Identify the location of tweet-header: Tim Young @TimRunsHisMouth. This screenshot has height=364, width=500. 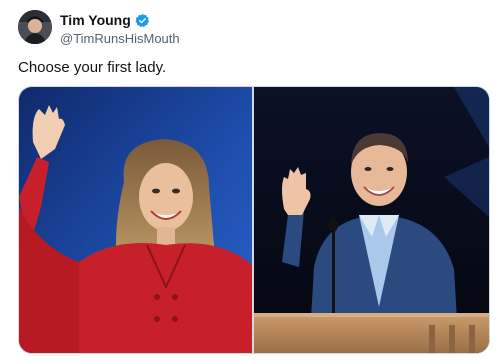
(253, 28).